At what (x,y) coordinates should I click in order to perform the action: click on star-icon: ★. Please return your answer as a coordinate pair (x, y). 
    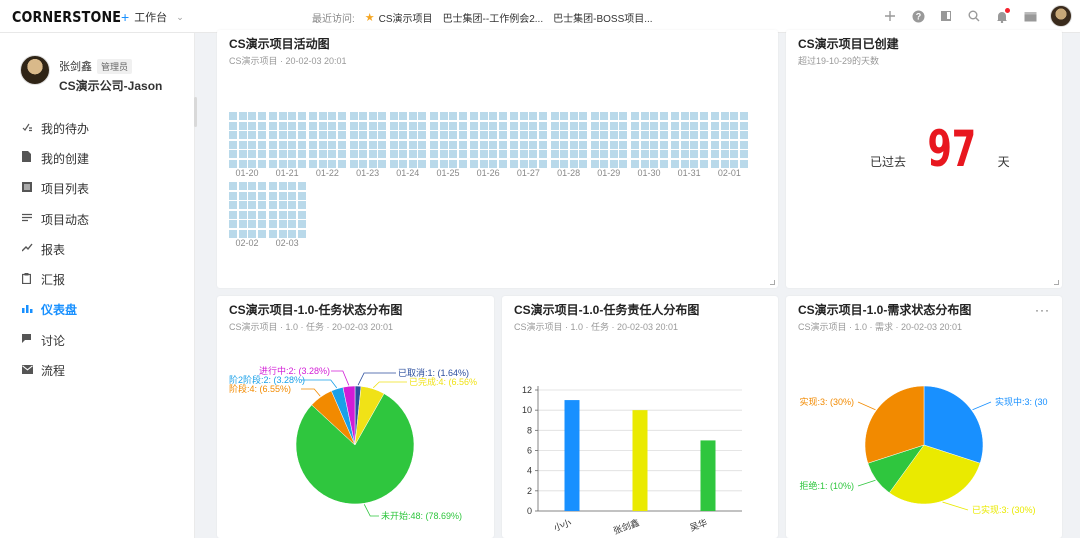
    Looking at the image, I should click on (369, 18).